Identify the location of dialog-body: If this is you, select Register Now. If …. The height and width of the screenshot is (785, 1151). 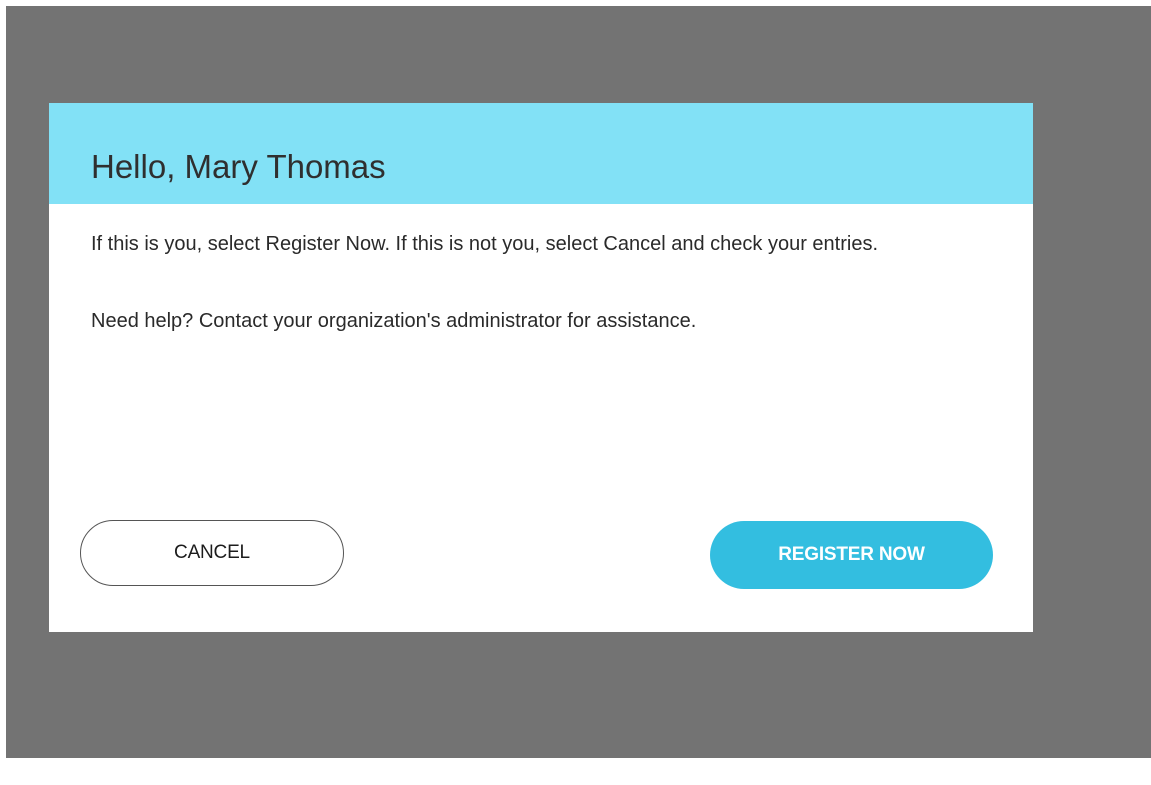
(531, 304).